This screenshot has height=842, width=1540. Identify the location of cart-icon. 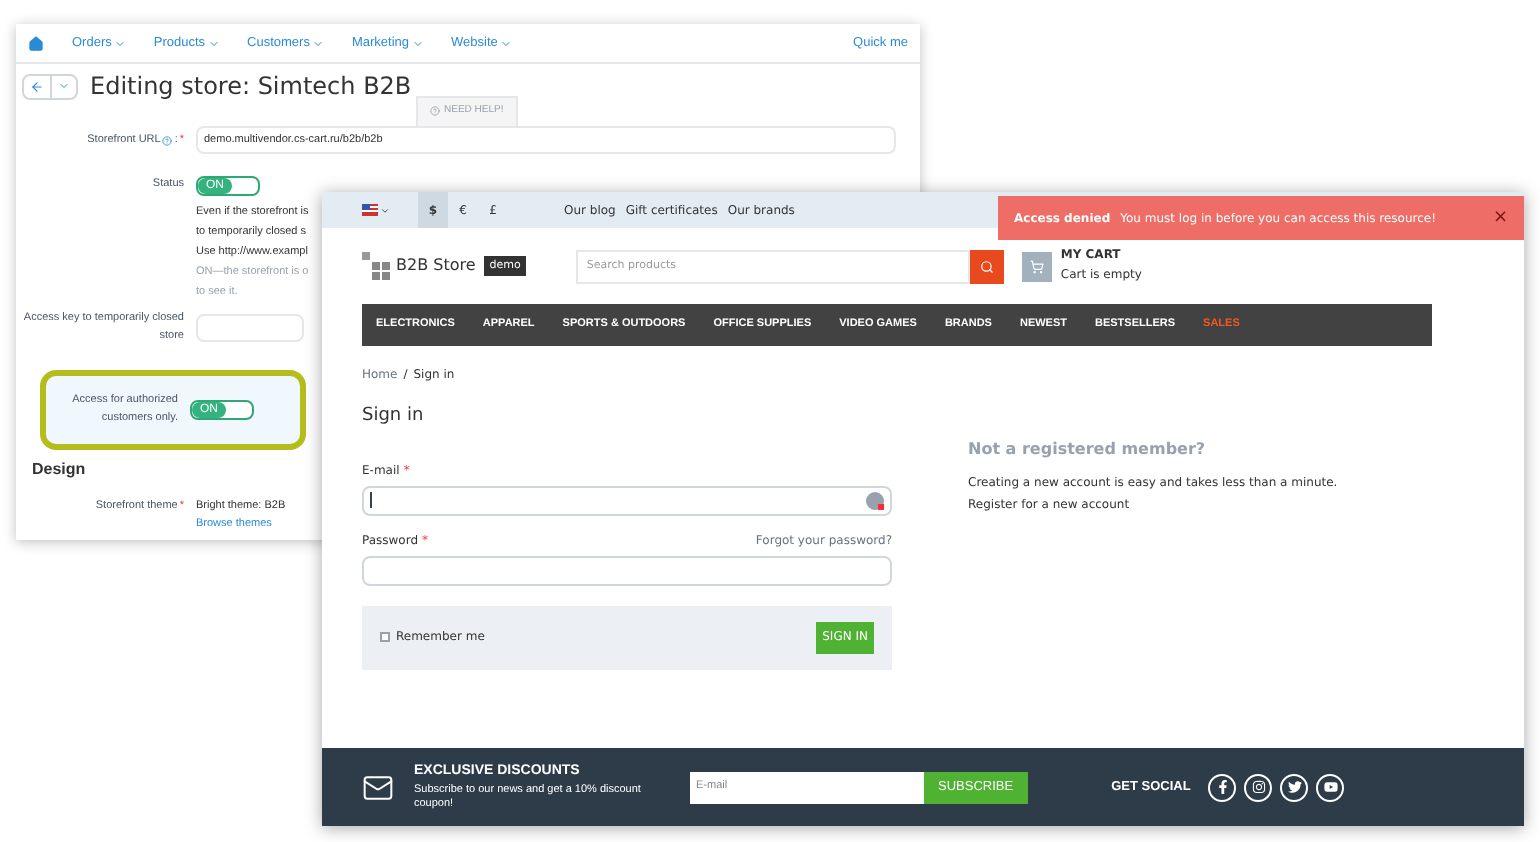
(1037, 266).